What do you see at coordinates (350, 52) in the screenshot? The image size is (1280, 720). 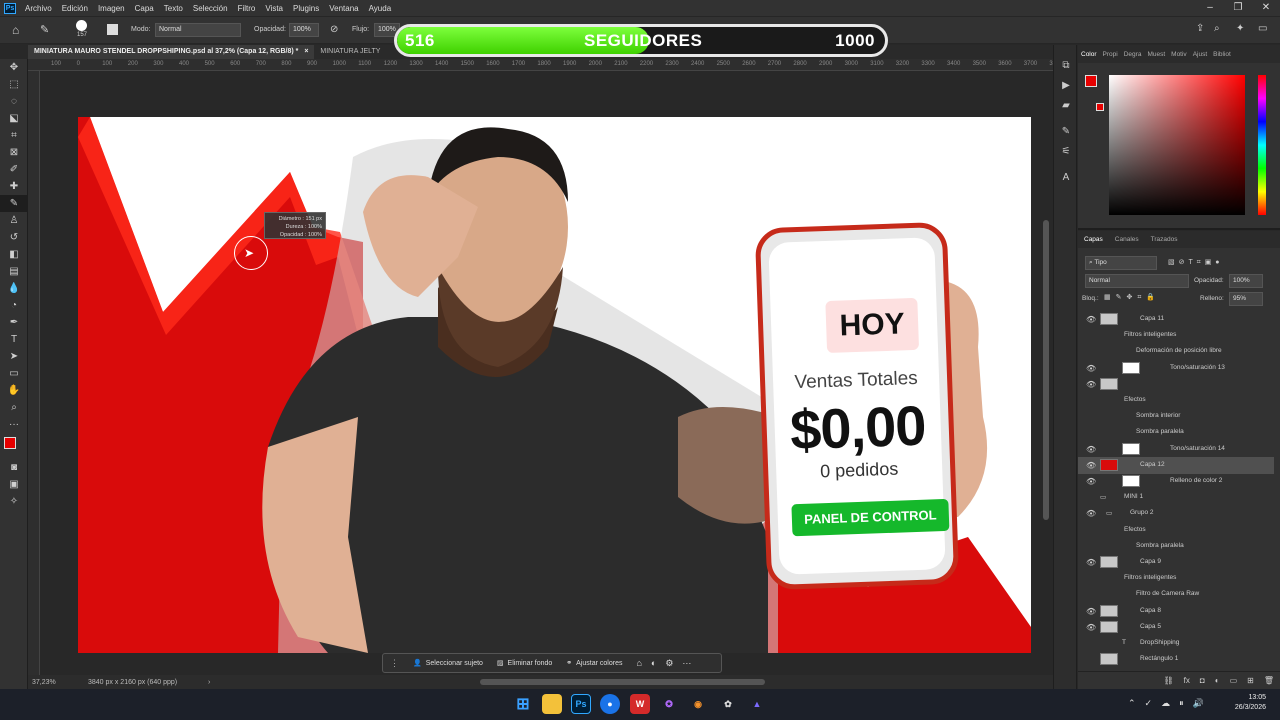 I see `tab-second-document: MINIATURA JELTY` at bounding box center [350, 52].